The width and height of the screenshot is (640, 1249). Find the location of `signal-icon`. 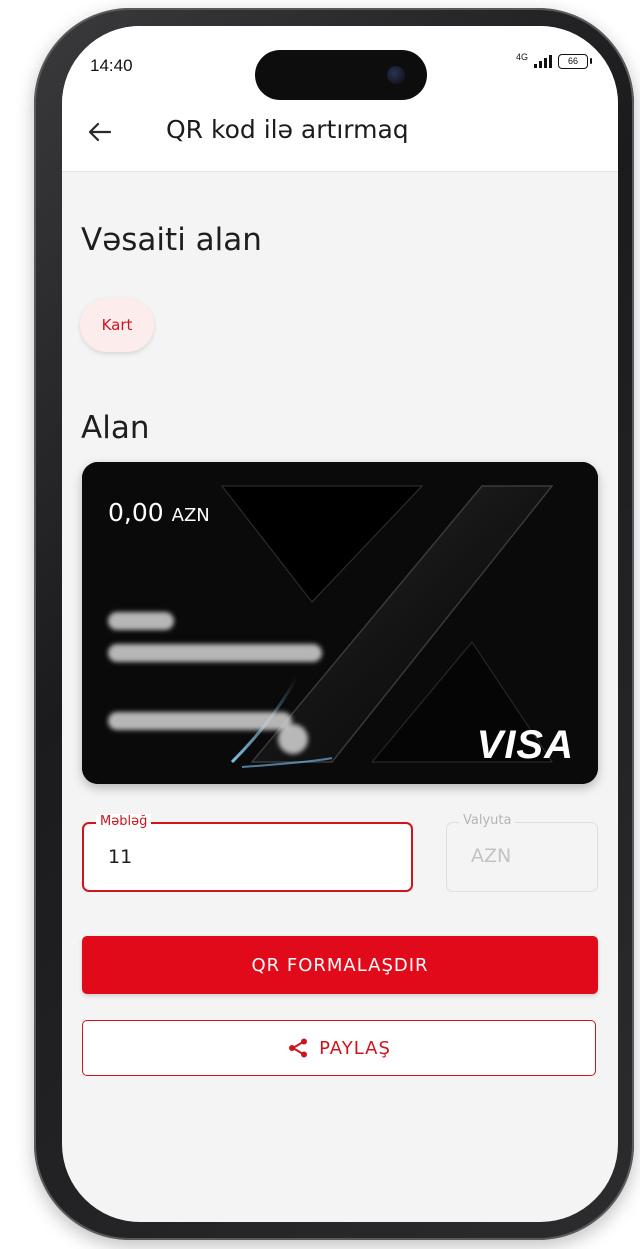

signal-icon is located at coordinates (543, 61).